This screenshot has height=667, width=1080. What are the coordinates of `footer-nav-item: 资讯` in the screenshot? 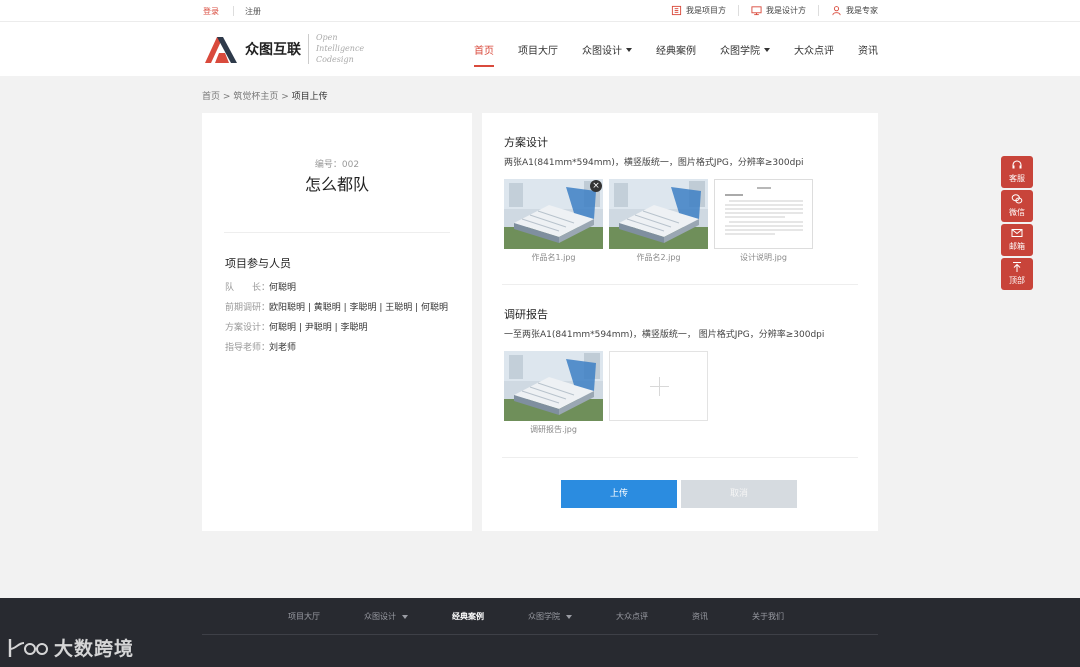 It's located at (700, 616).